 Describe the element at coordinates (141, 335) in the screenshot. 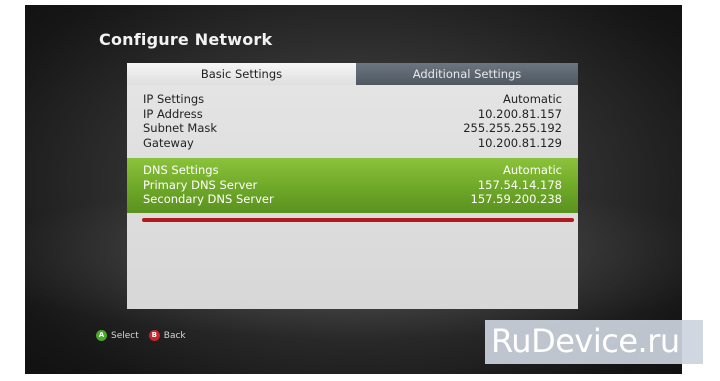

I see `controller-hints: A Select B Back` at that location.